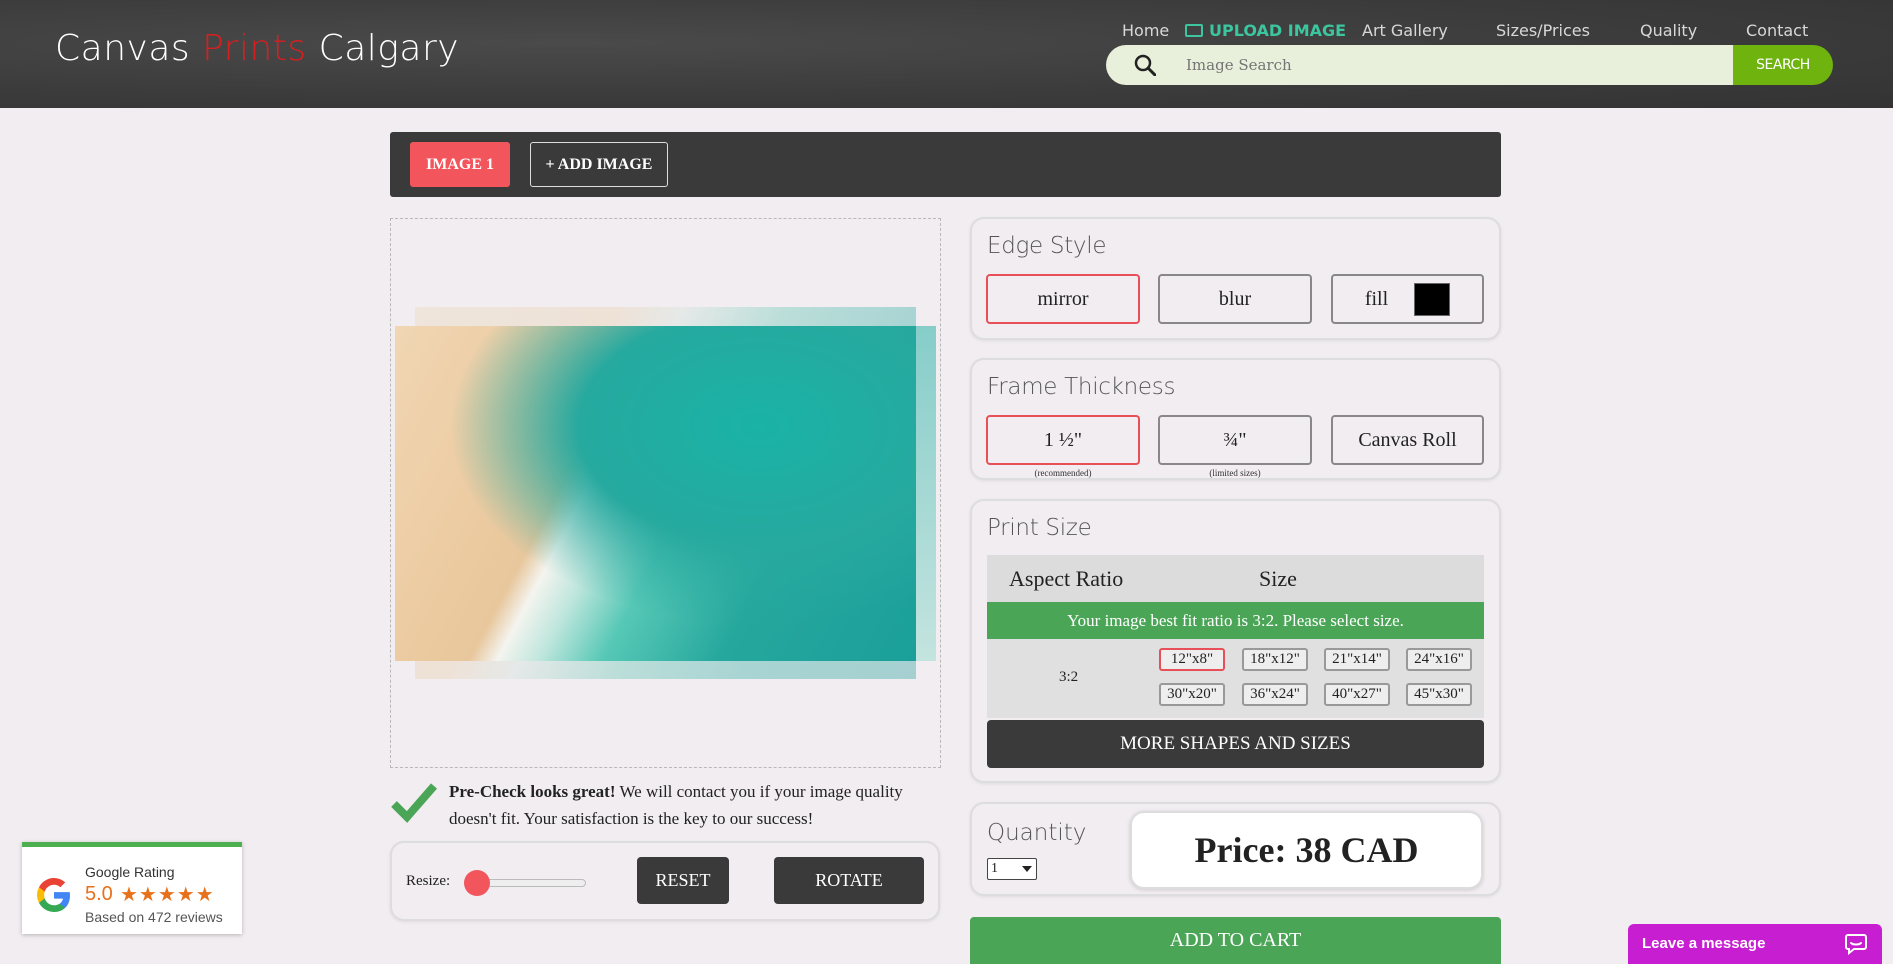 The height and width of the screenshot is (964, 1893). What do you see at coordinates (1405, 30) in the screenshot?
I see `nav-art-gallery: Art Gallery` at bounding box center [1405, 30].